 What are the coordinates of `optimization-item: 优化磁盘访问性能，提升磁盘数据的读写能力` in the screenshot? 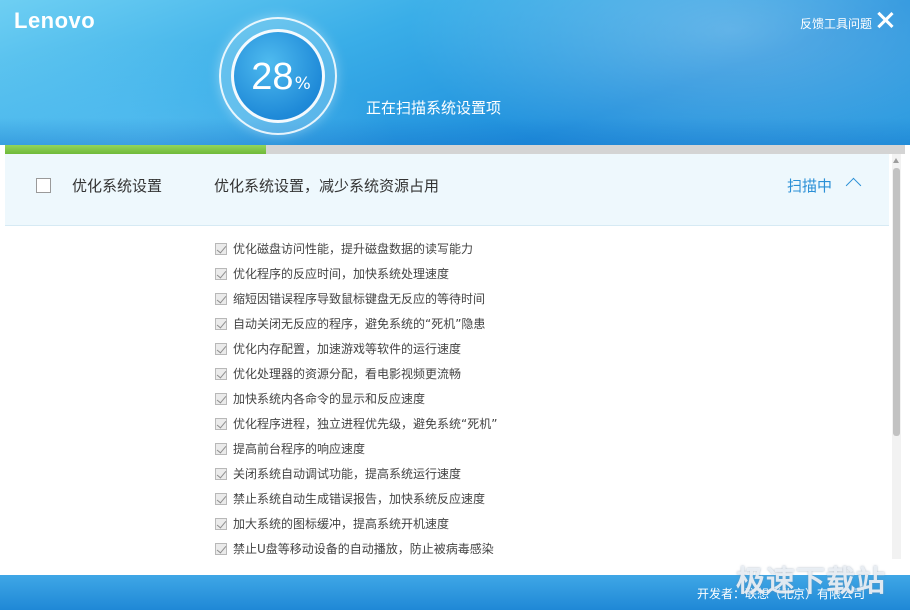 It's located at (356, 248).